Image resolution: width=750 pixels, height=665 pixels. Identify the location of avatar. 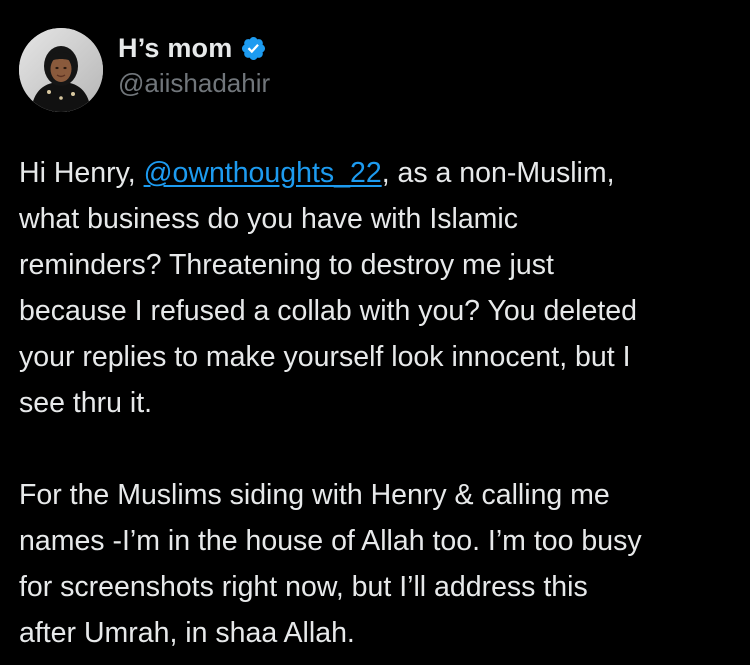
(61, 70).